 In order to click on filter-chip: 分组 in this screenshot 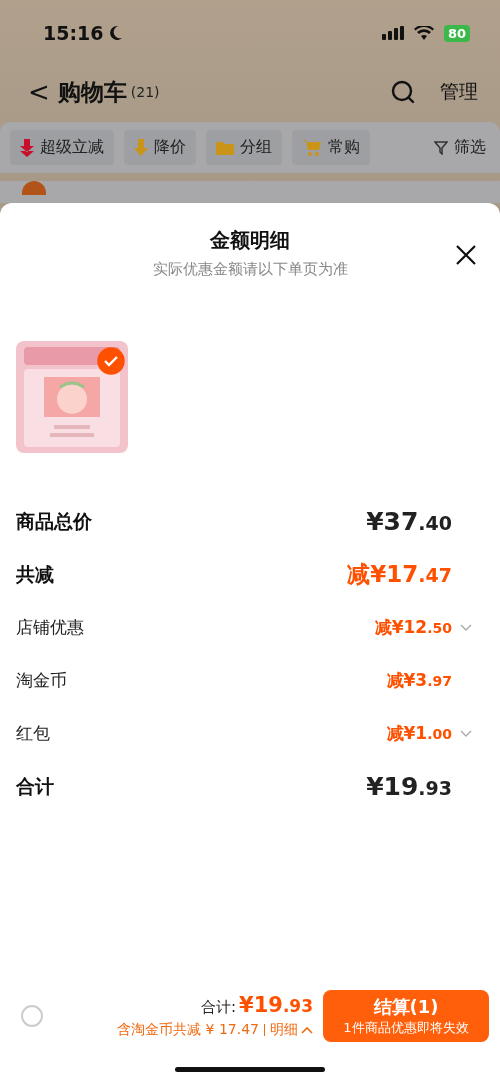, I will do `click(244, 147)`.